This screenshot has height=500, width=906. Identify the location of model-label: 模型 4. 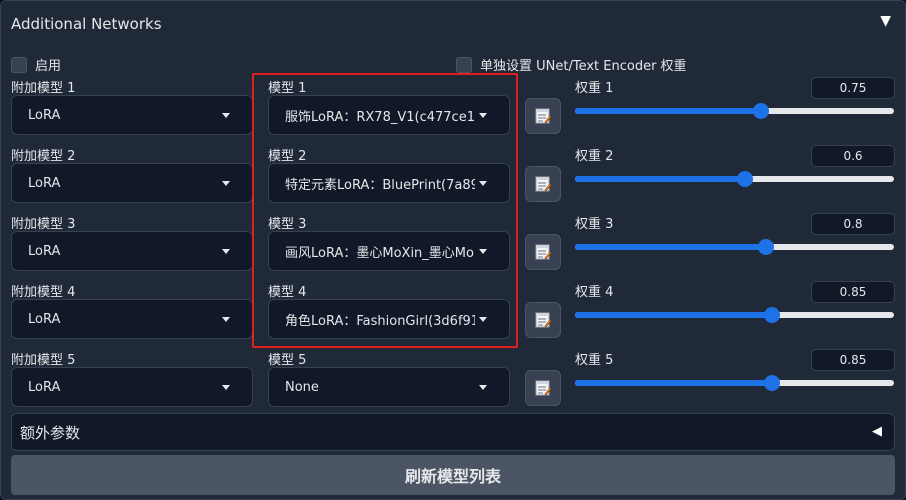
(287, 292).